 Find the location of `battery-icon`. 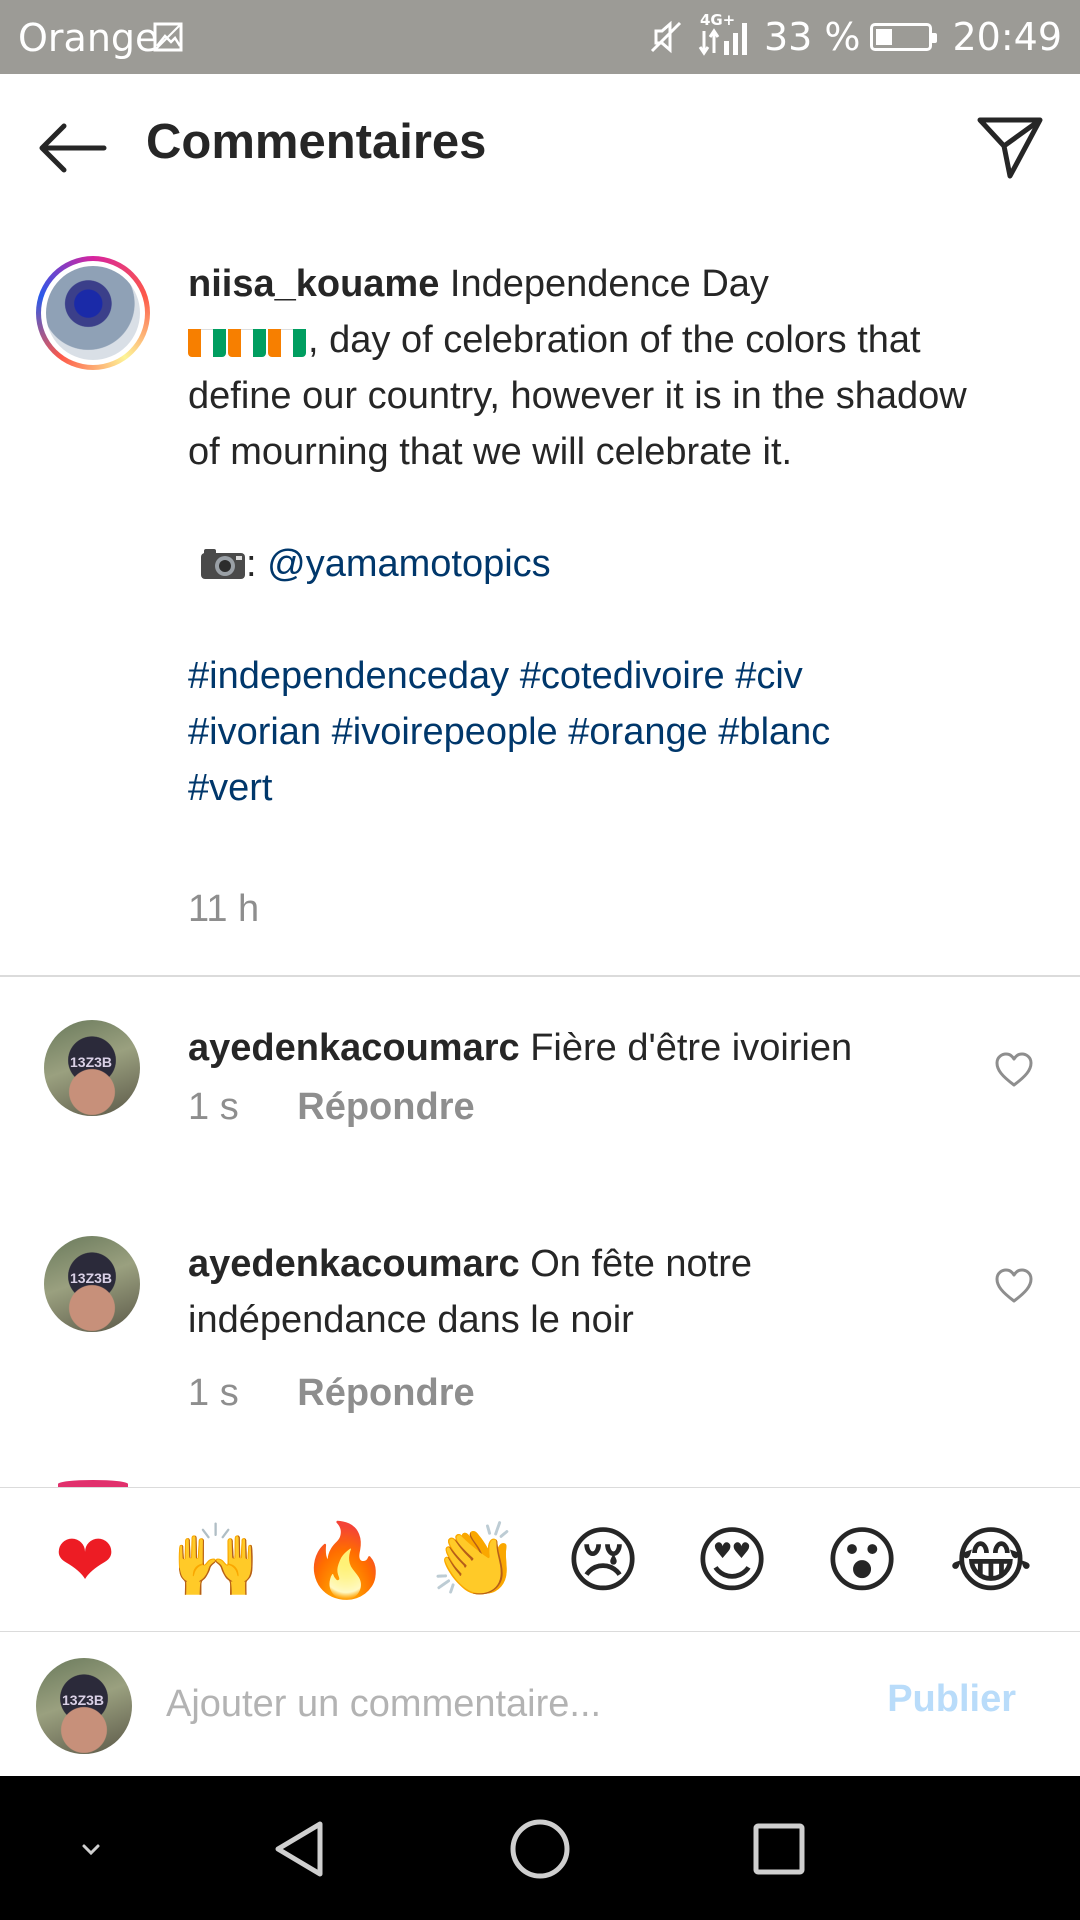

battery-icon is located at coordinates (904, 37).